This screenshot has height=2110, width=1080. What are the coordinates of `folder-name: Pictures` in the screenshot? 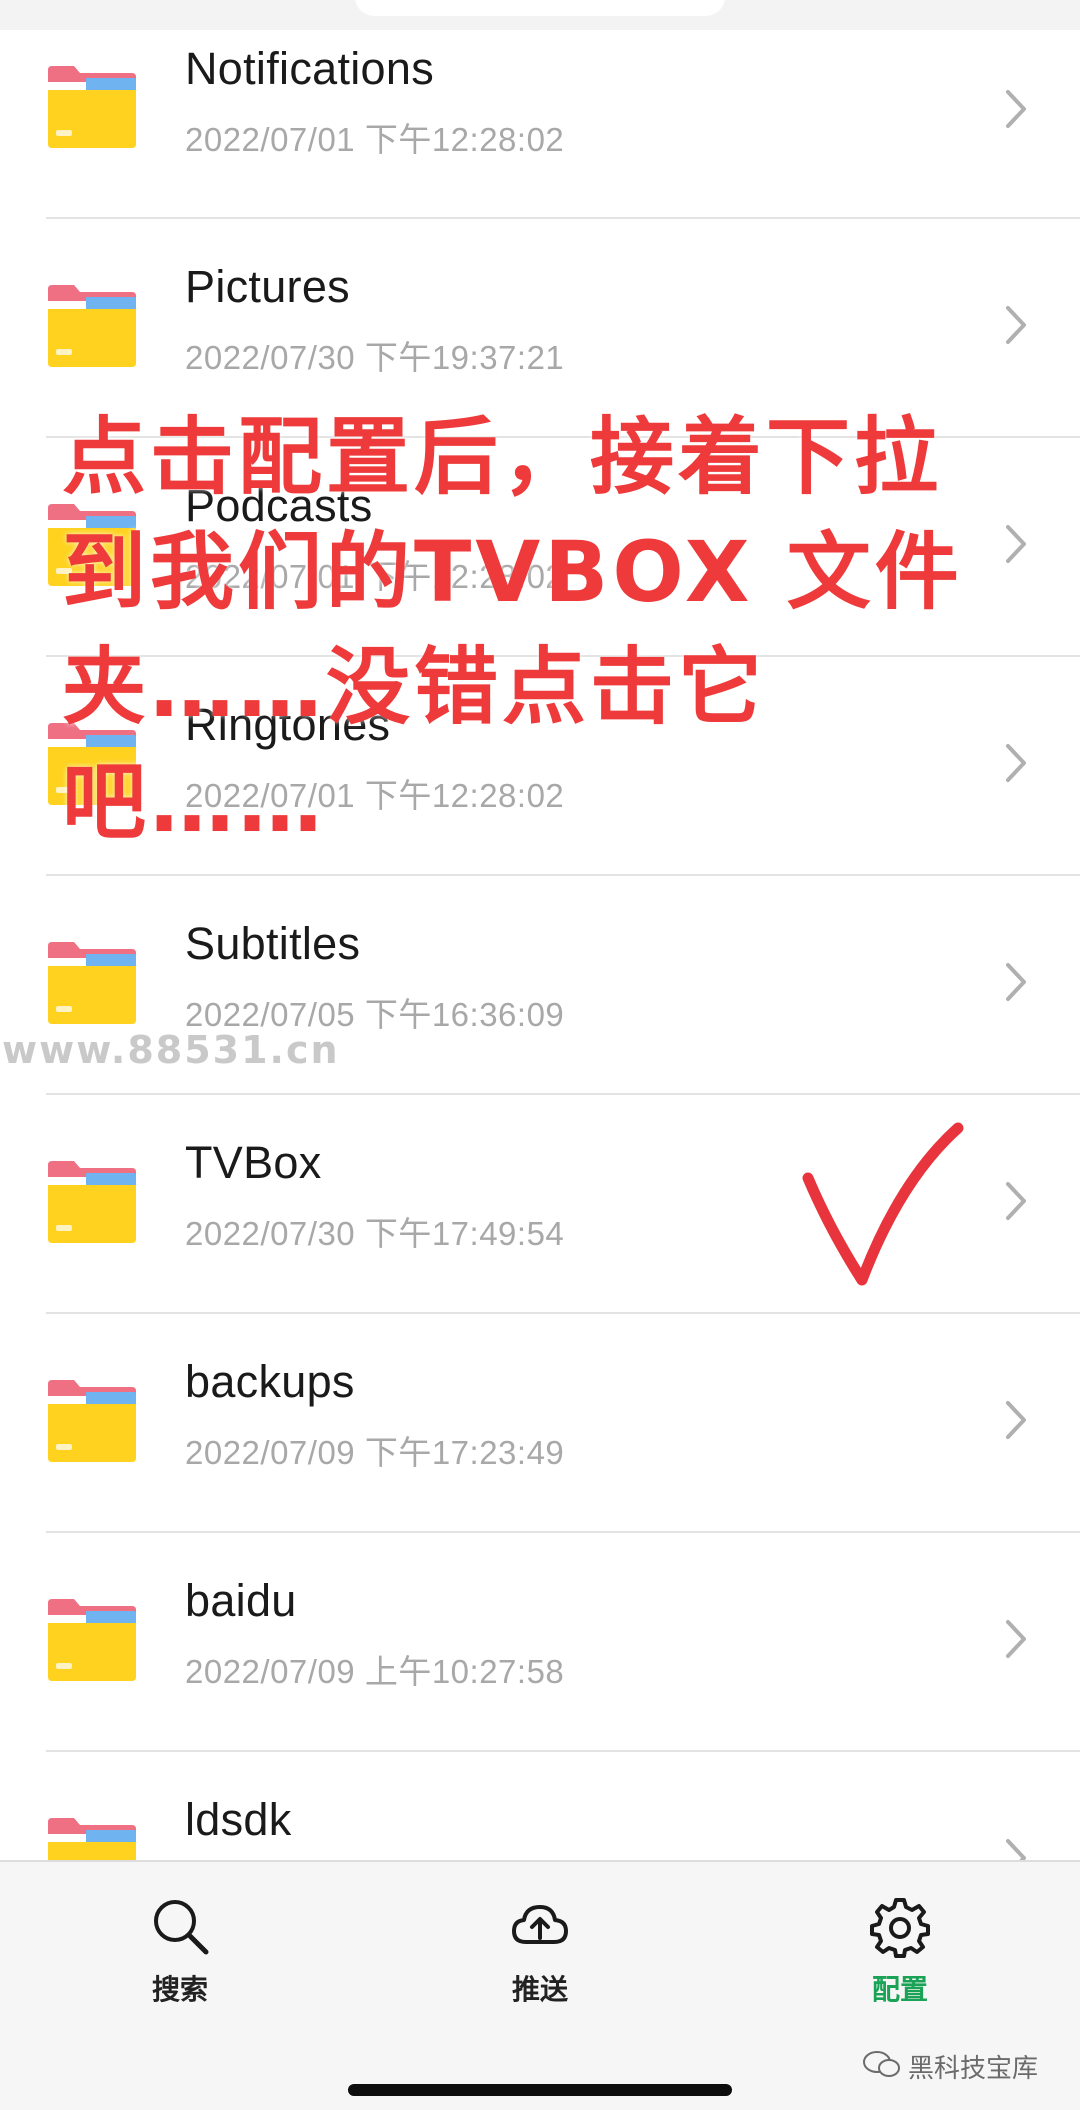 It's located at (267, 286).